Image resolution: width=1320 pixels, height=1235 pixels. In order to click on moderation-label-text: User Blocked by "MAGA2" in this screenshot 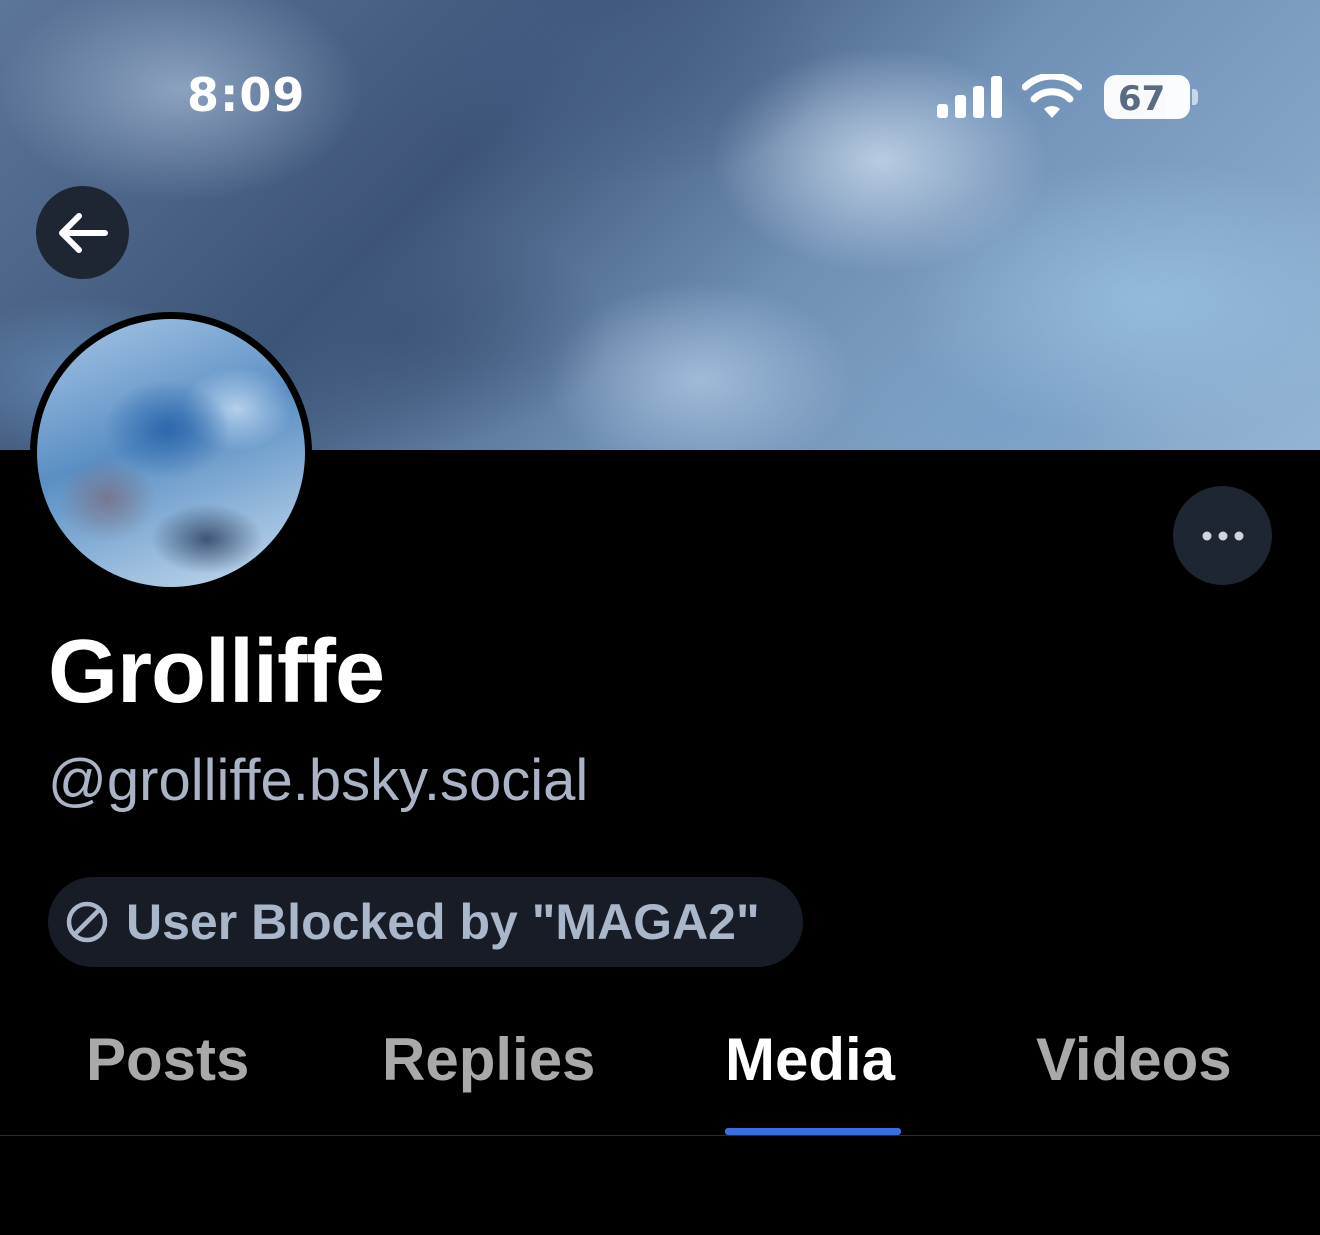, I will do `click(443, 922)`.